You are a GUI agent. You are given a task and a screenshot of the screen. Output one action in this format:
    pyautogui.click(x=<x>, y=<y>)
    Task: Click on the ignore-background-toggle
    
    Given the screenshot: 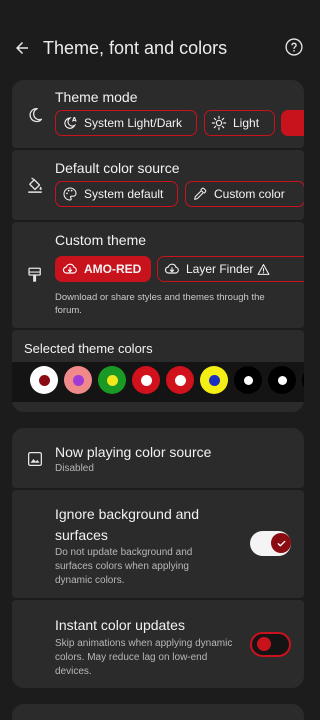 What is the action you would take?
    pyautogui.click(x=270, y=543)
    